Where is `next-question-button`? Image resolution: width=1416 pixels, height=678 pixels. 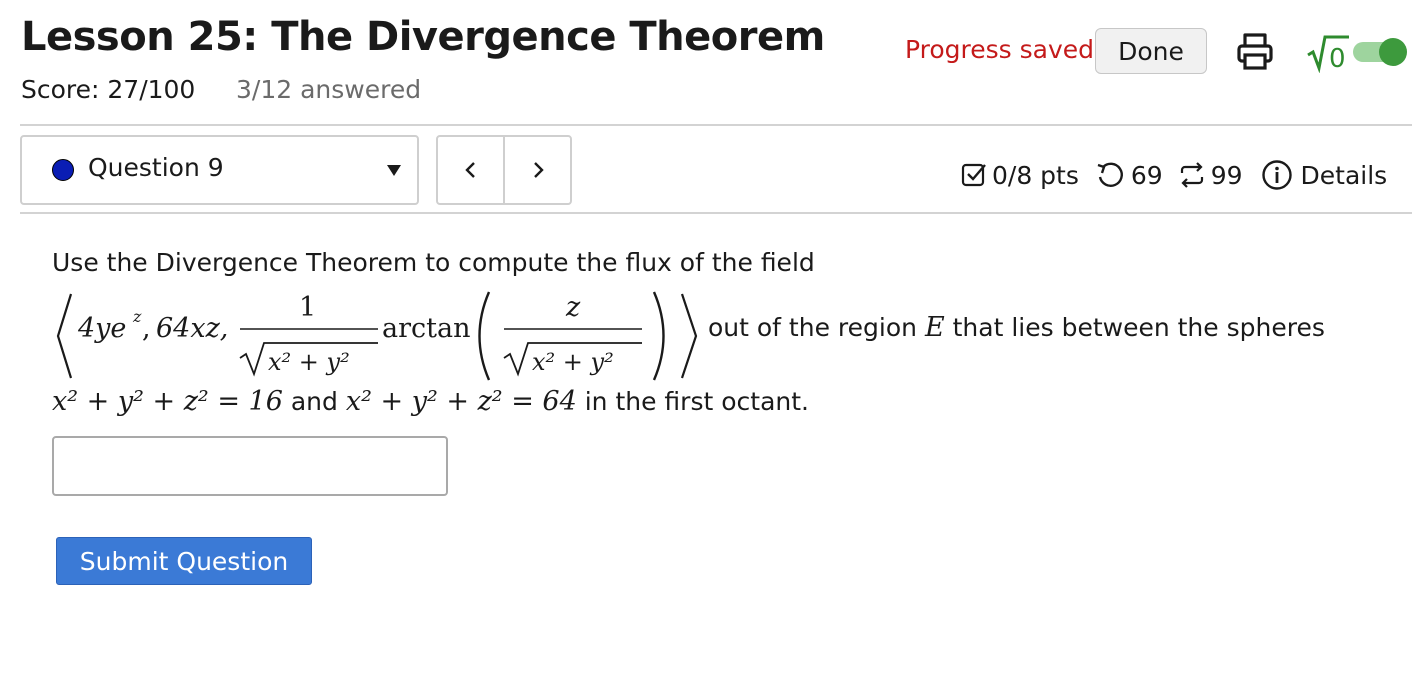 next-question-button is located at coordinates (536, 170).